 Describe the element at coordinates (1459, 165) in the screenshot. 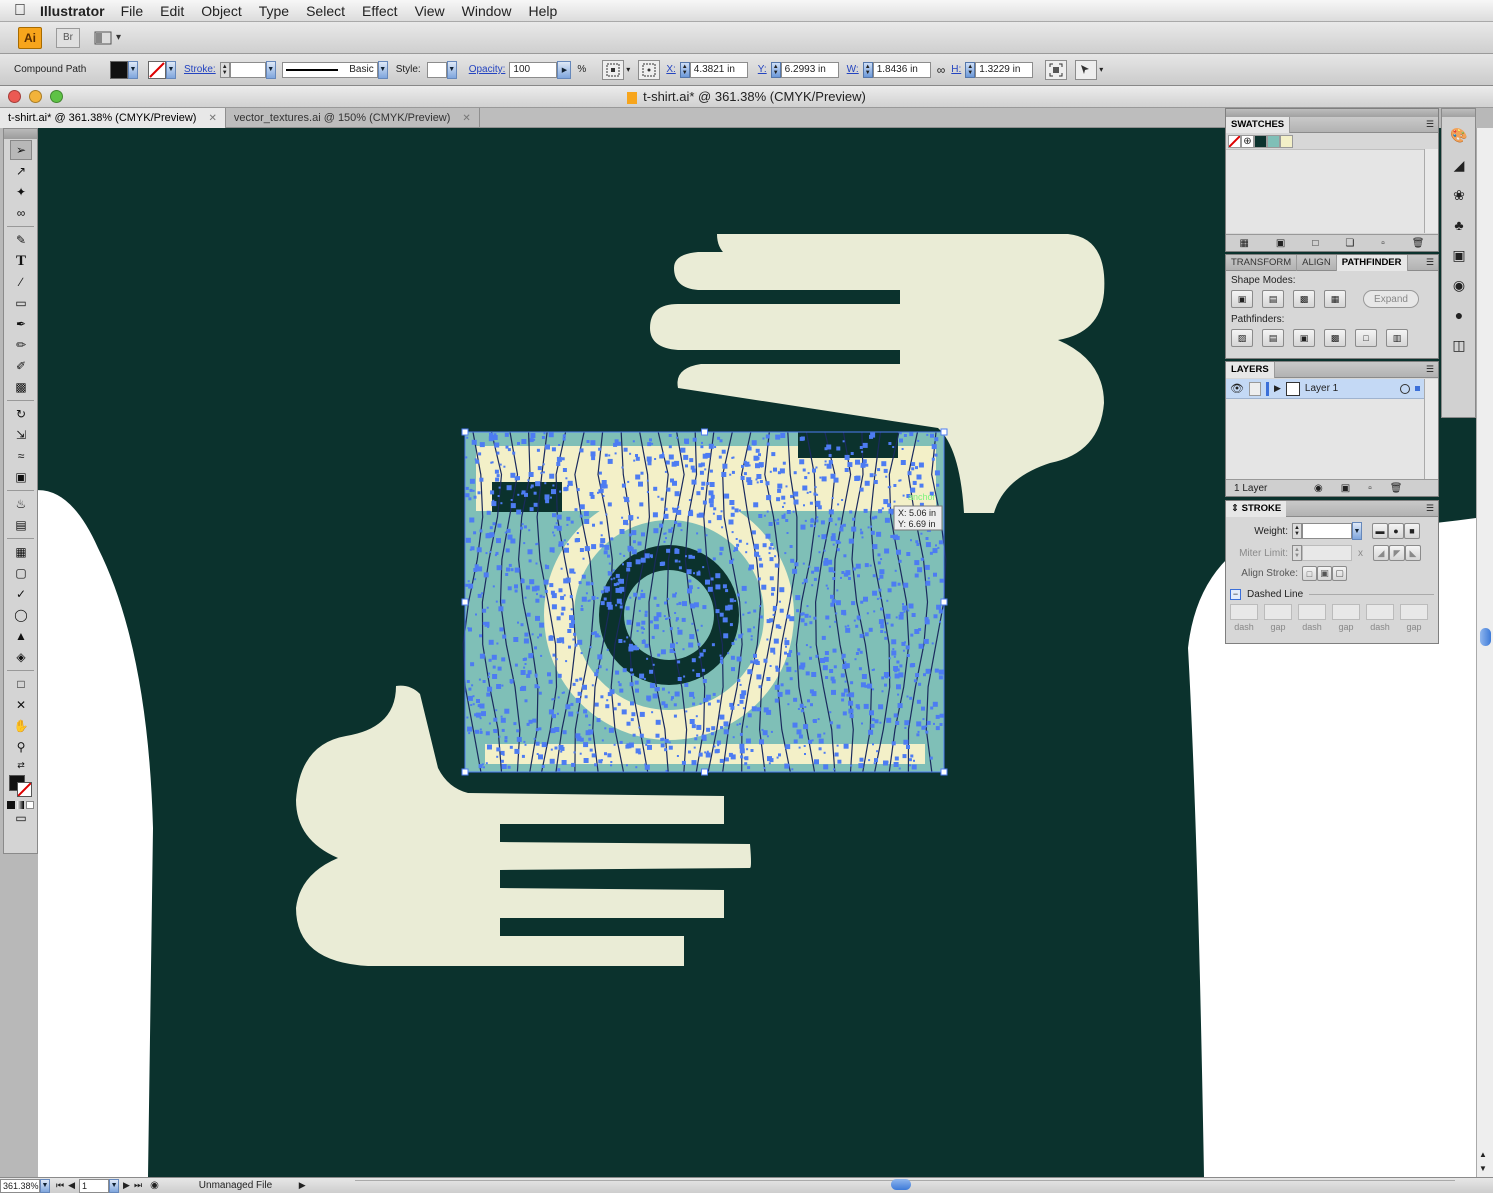

I see `gradient-panel-icon: ◢` at that location.